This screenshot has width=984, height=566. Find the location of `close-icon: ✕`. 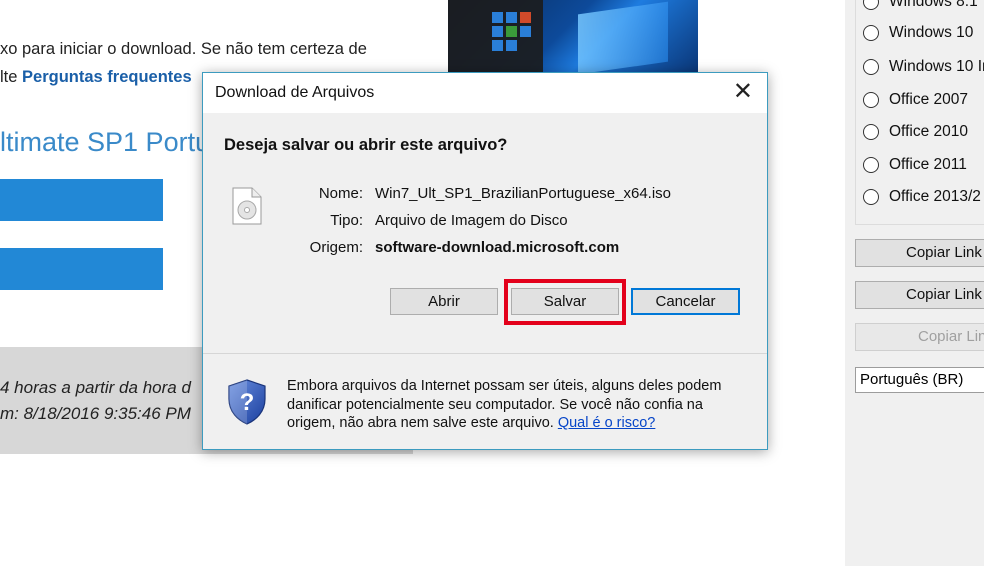

close-icon: ✕ is located at coordinates (743, 92).